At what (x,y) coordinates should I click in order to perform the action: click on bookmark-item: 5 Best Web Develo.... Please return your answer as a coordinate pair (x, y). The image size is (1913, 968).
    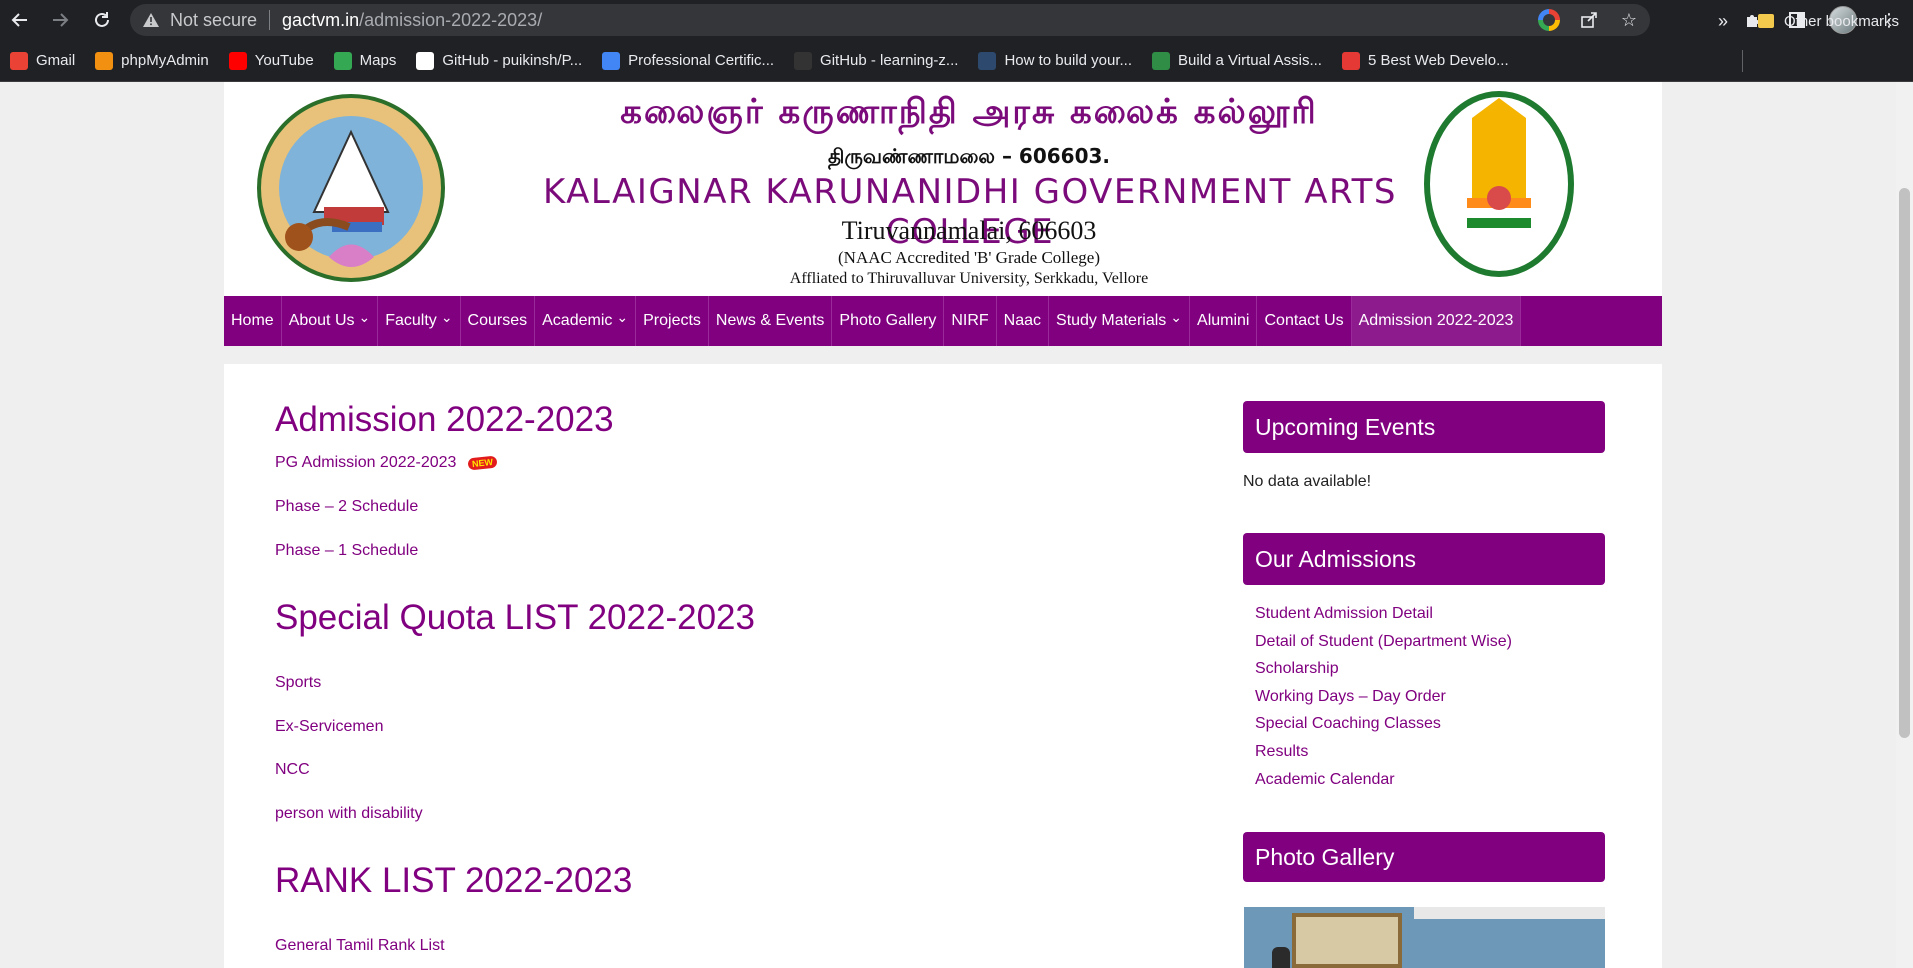
    Looking at the image, I should click on (1425, 61).